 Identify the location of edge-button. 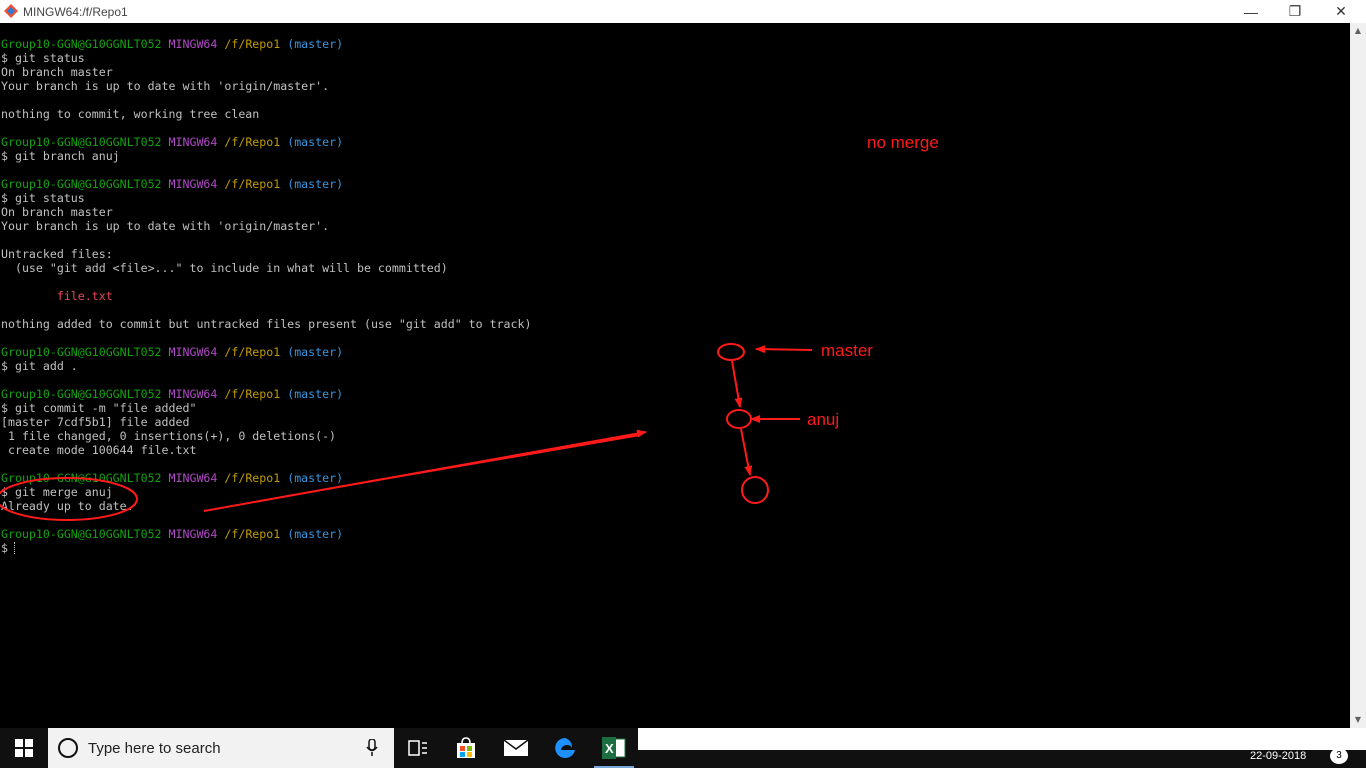
(565, 748).